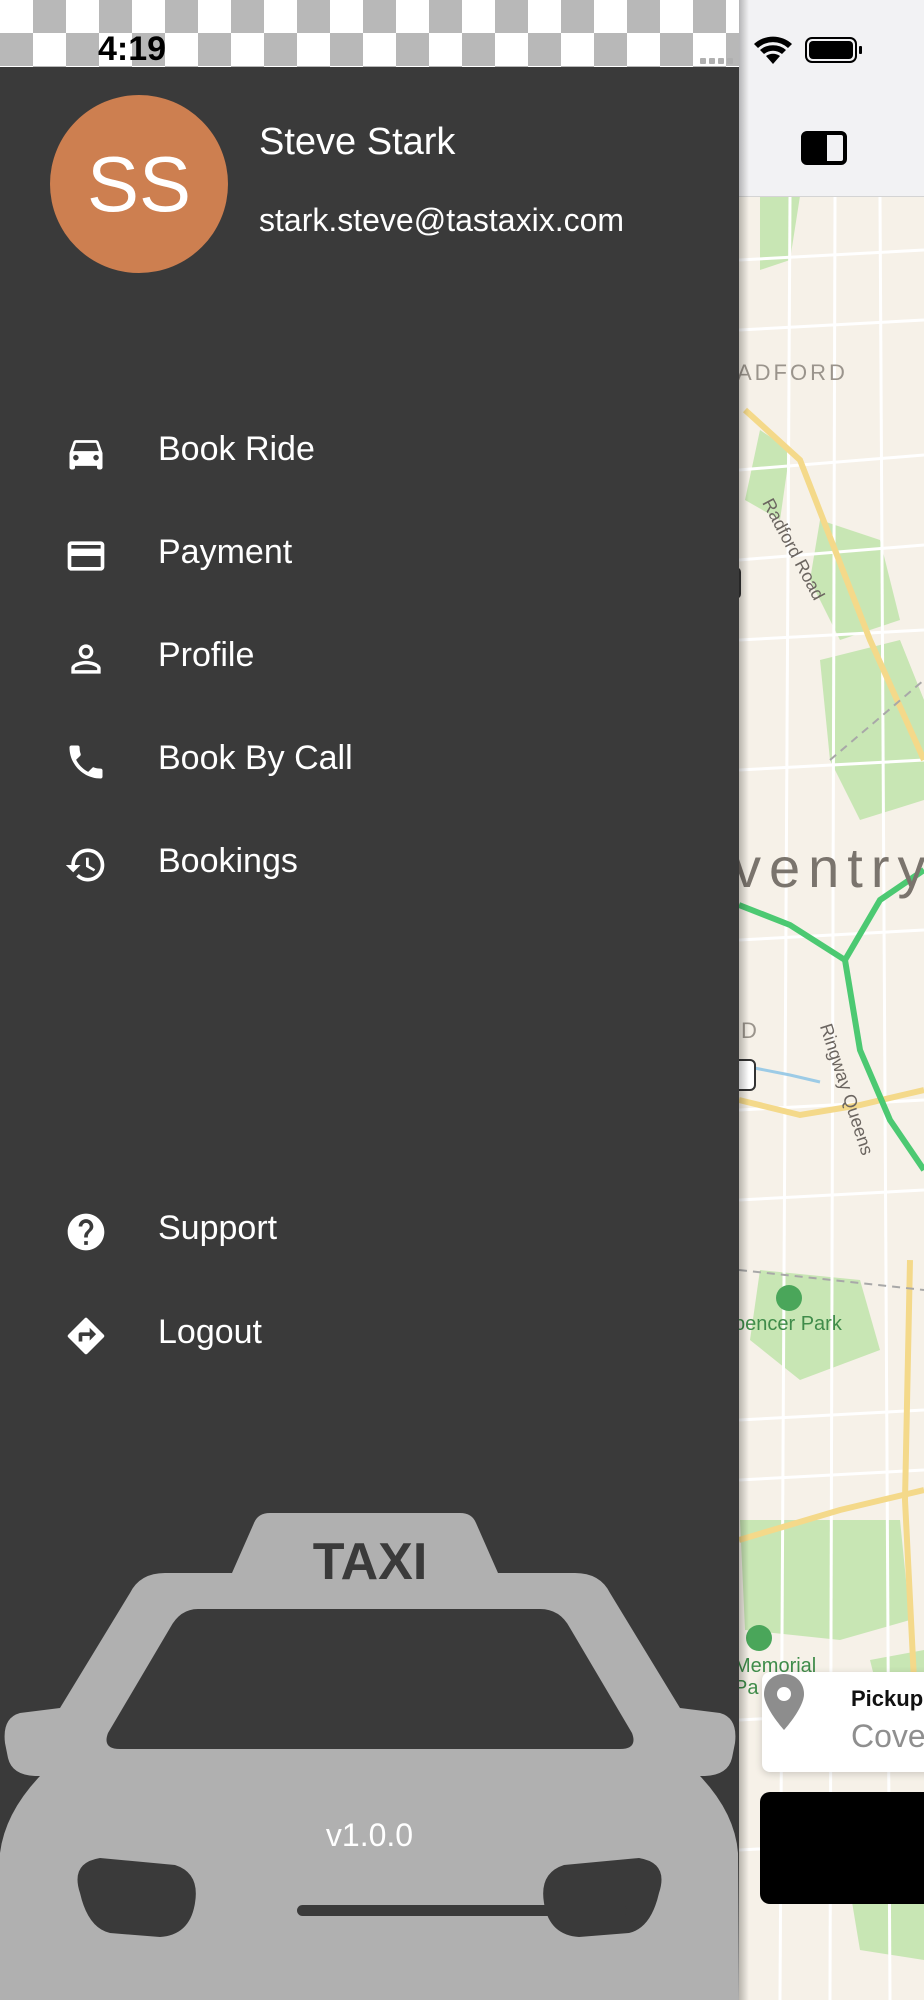  I want to click on drawer-shadow, so click(744, 1000).